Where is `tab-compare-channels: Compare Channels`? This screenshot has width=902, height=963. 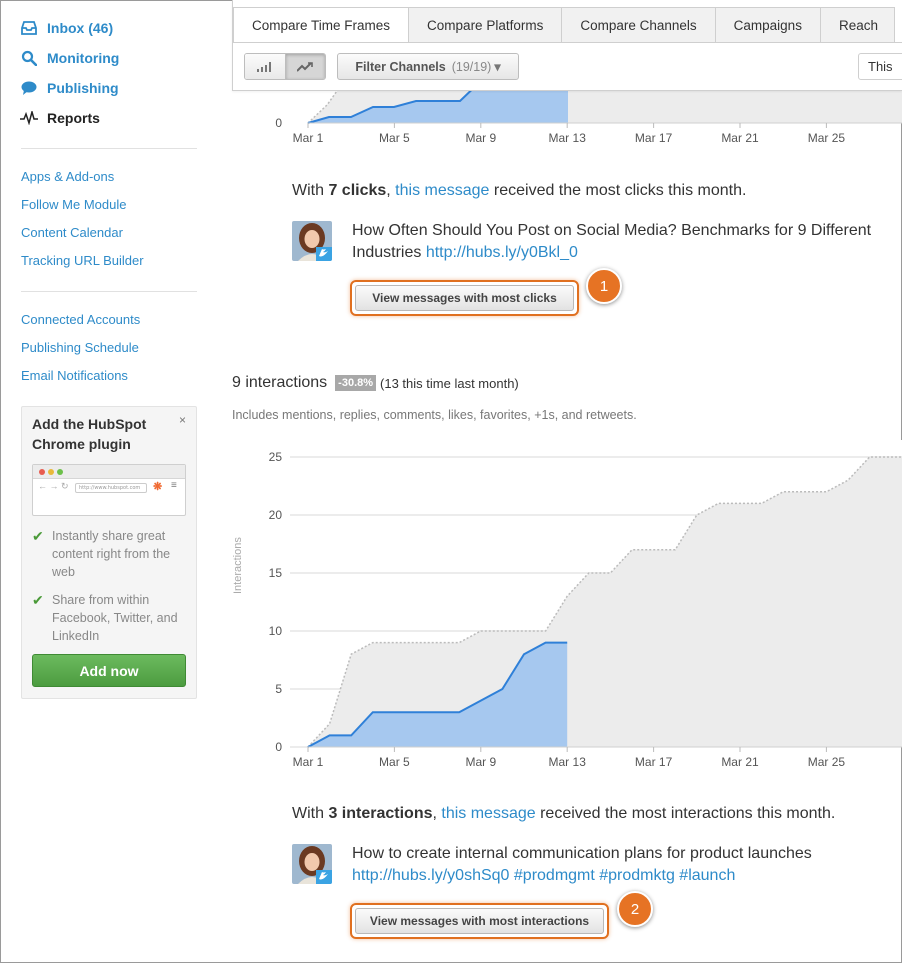 tab-compare-channels: Compare Channels is located at coordinates (639, 25).